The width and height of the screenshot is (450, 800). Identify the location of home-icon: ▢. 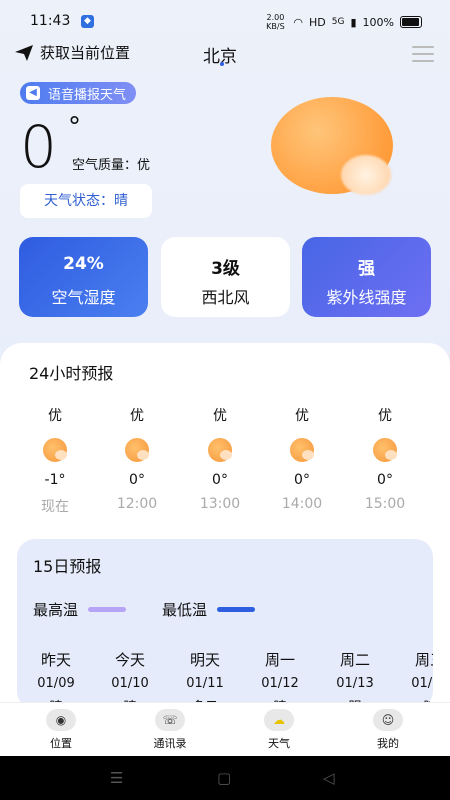
(224, 778).